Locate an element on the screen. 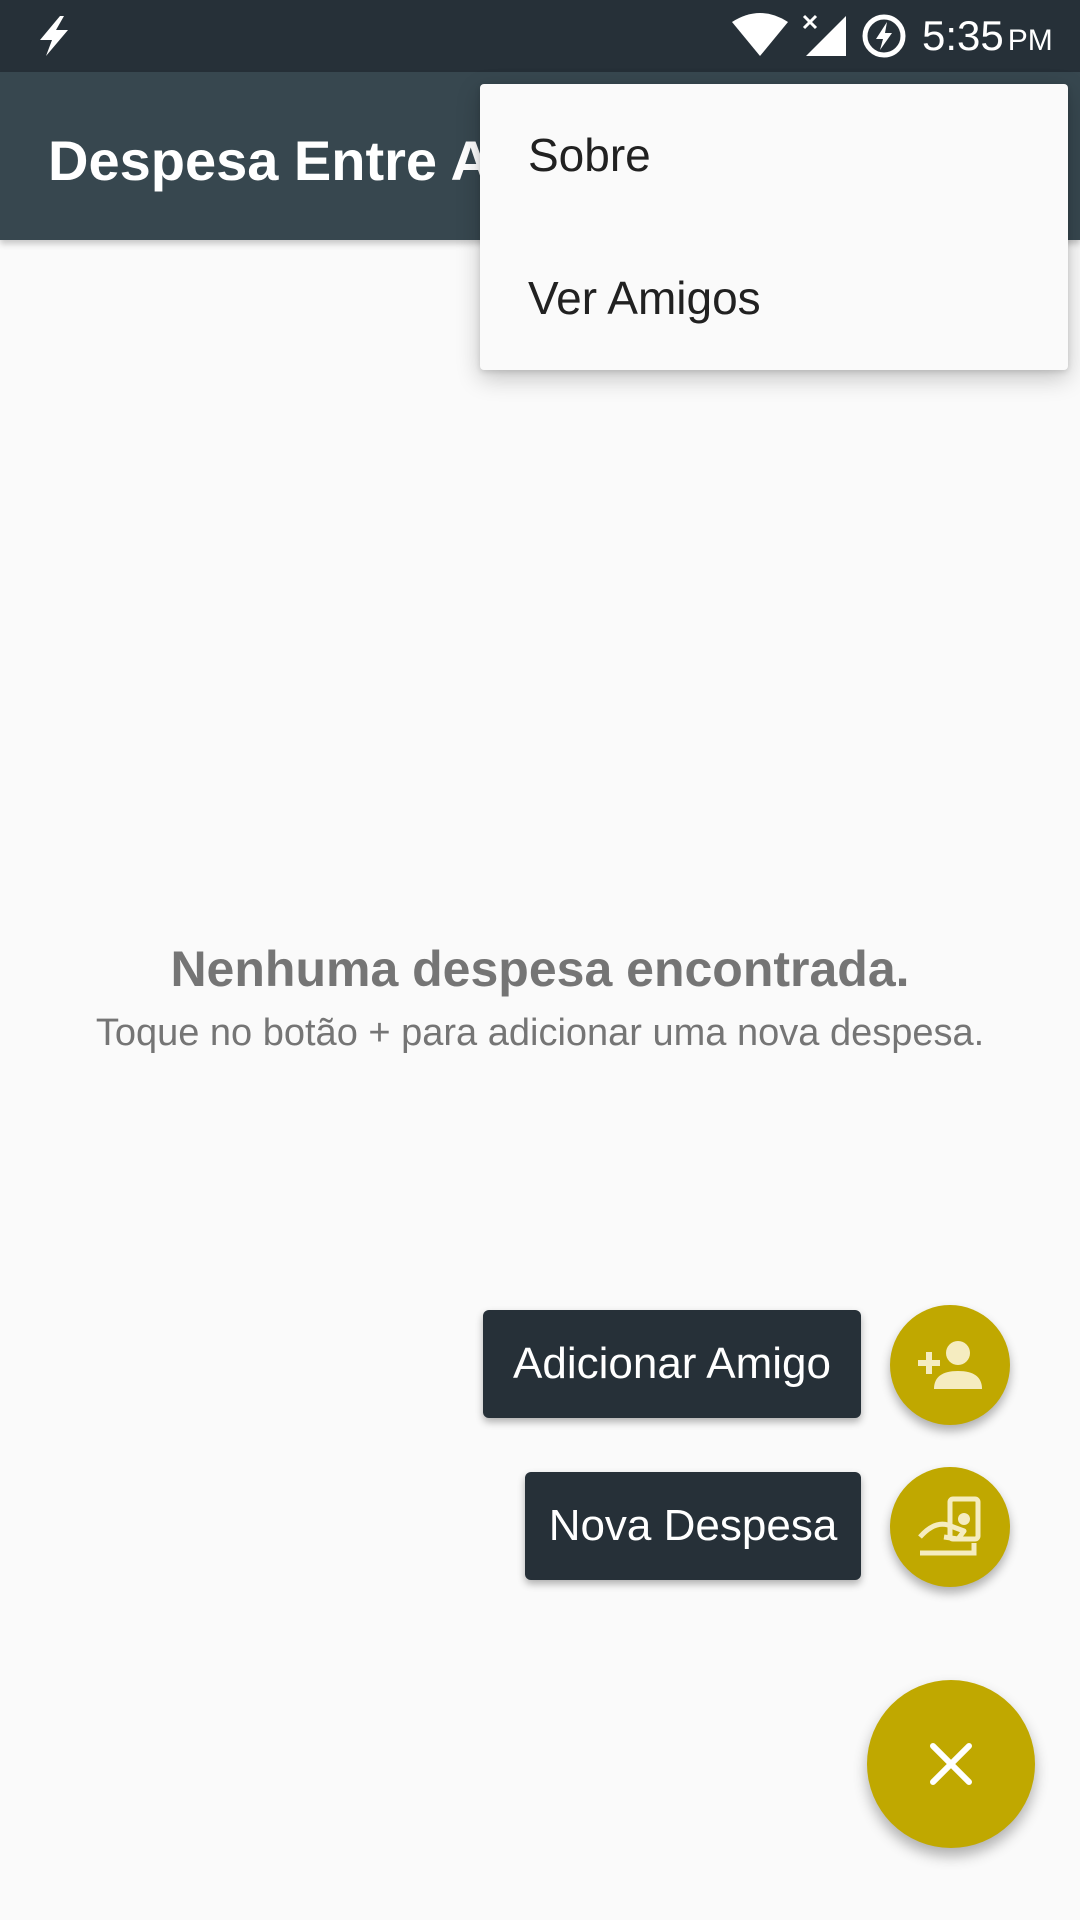 The width and height of the screenshot is (1080, 1920). overflow-menu: Sobre Ver Amigos is located at coordinates (774, 227).